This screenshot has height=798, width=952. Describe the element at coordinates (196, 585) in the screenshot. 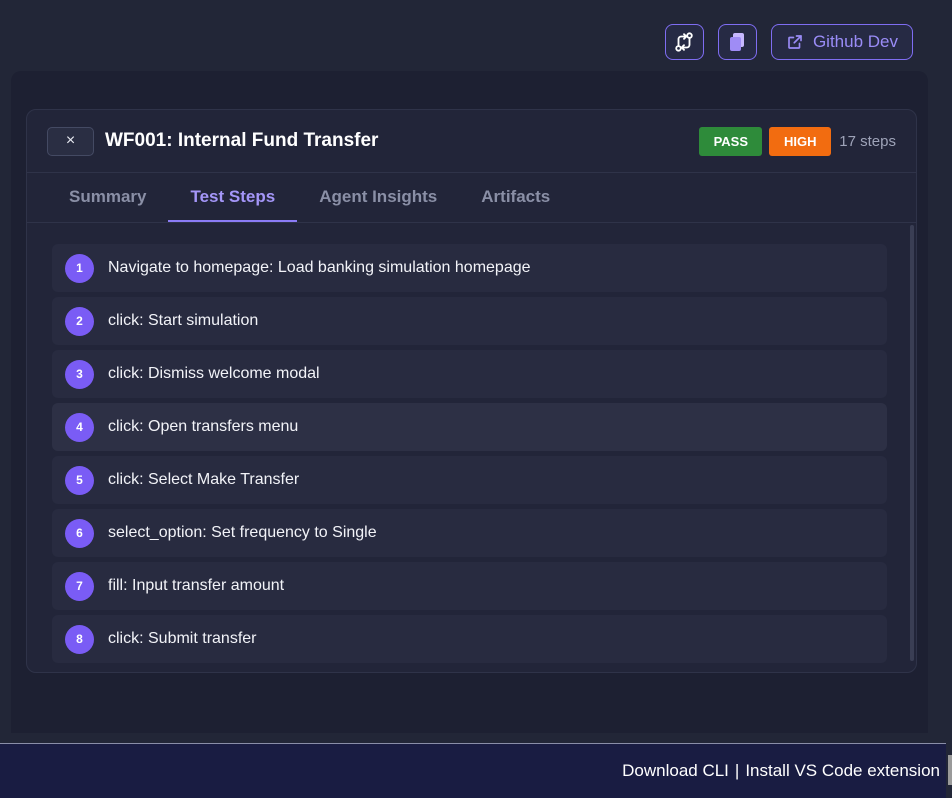

I see `step-text: fill: Input transfer amount` at that location.